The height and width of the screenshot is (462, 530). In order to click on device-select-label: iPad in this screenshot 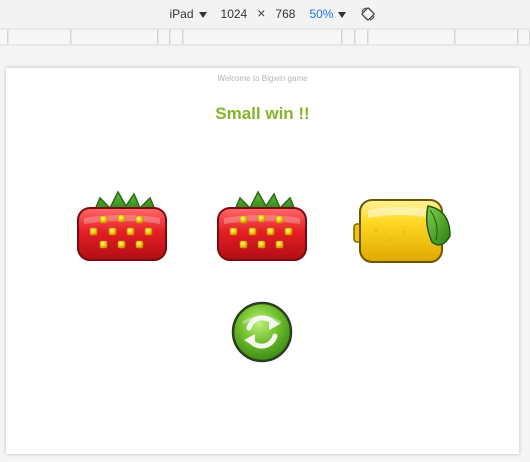, I will do `click(181, 14)`.